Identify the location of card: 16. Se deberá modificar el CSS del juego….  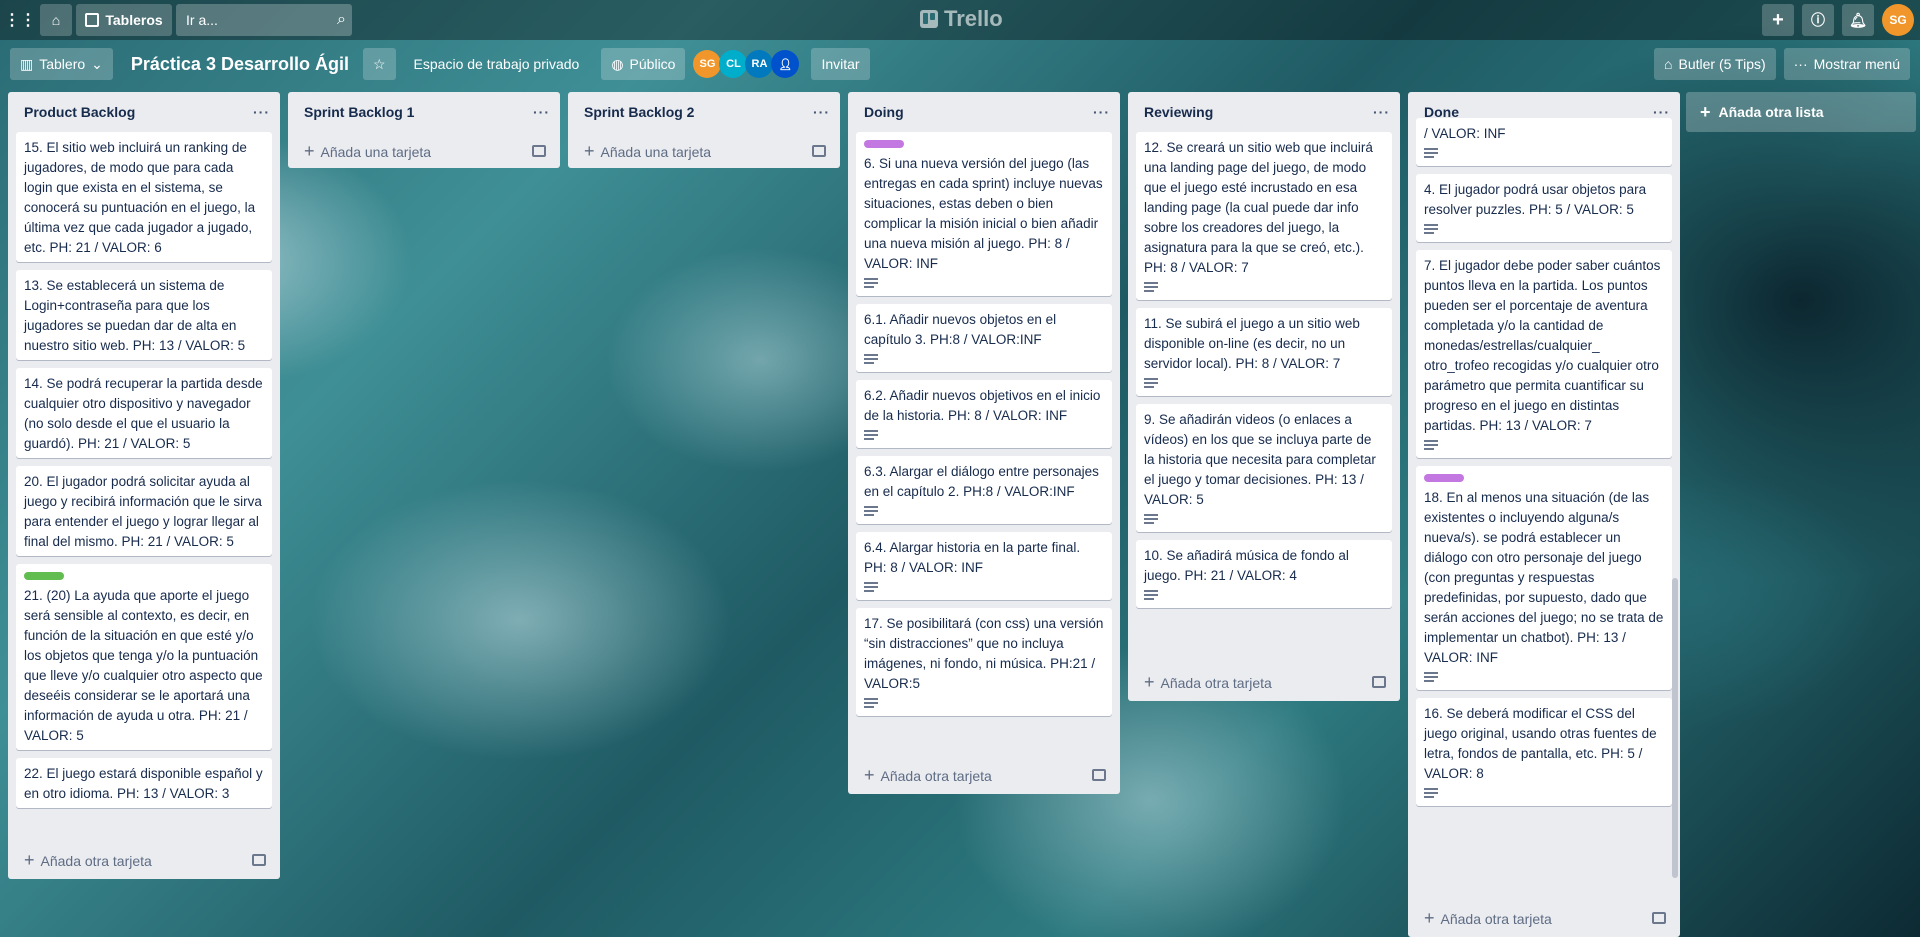
(1544, 752).